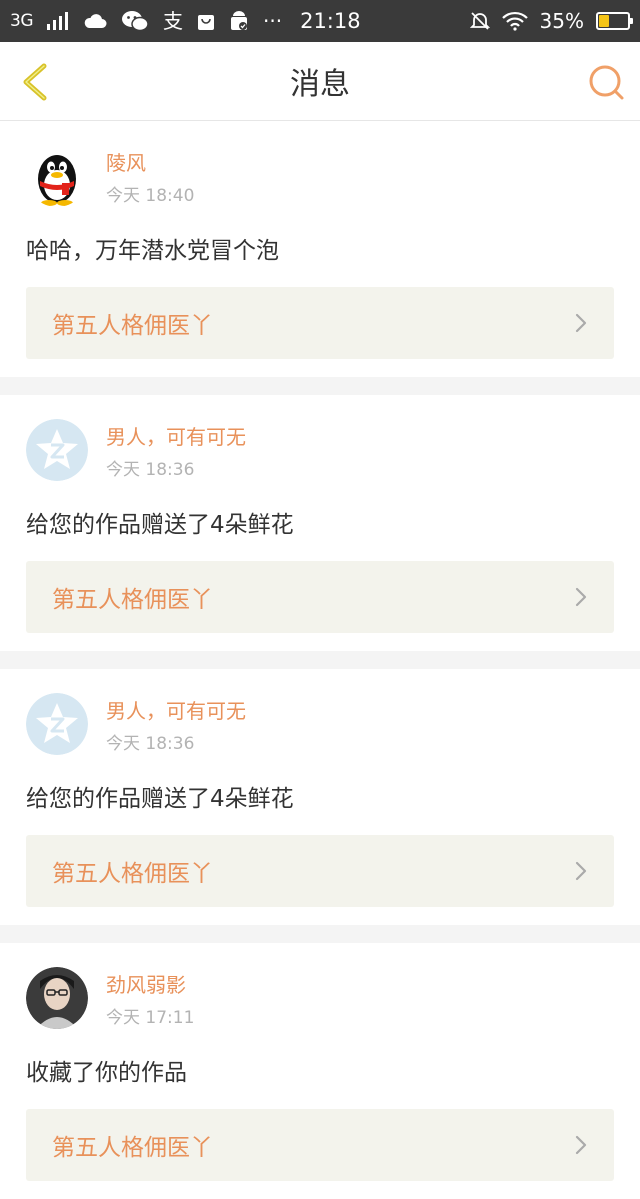  What do you see at coordinates (22, 21) in the screenshot?
I see `network-indicator: 3G` at bounding box center [22, 21].